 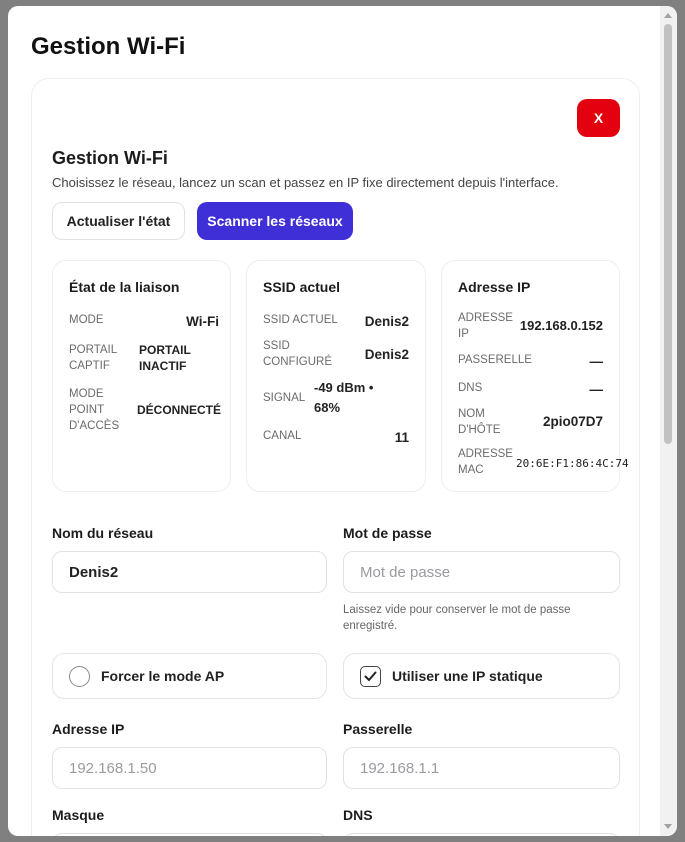 I want to click on info-row-ip: ADRESSE IP 192.168.0.152, so click(x=530, y=327).